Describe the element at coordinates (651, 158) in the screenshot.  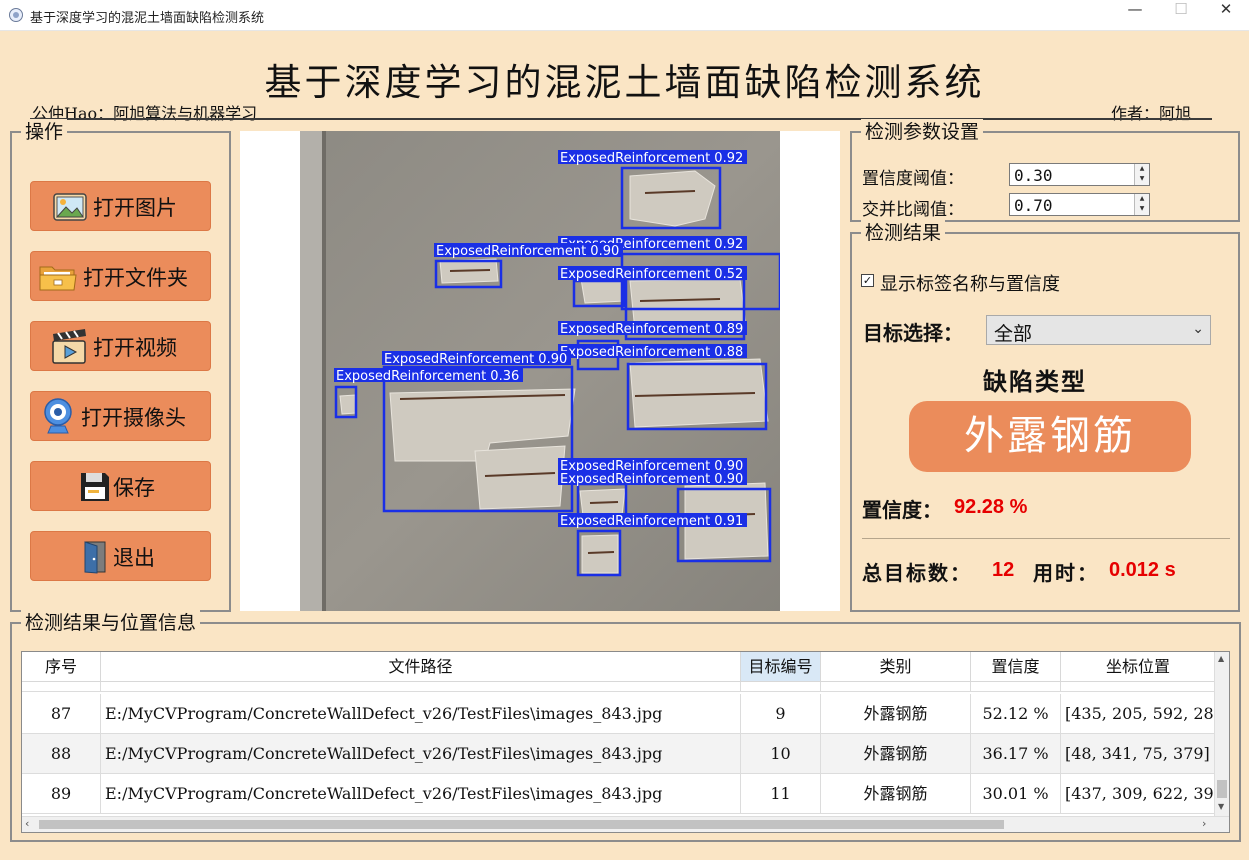
I see `detection-label: ExposedReinforcement 0.92` at that location.